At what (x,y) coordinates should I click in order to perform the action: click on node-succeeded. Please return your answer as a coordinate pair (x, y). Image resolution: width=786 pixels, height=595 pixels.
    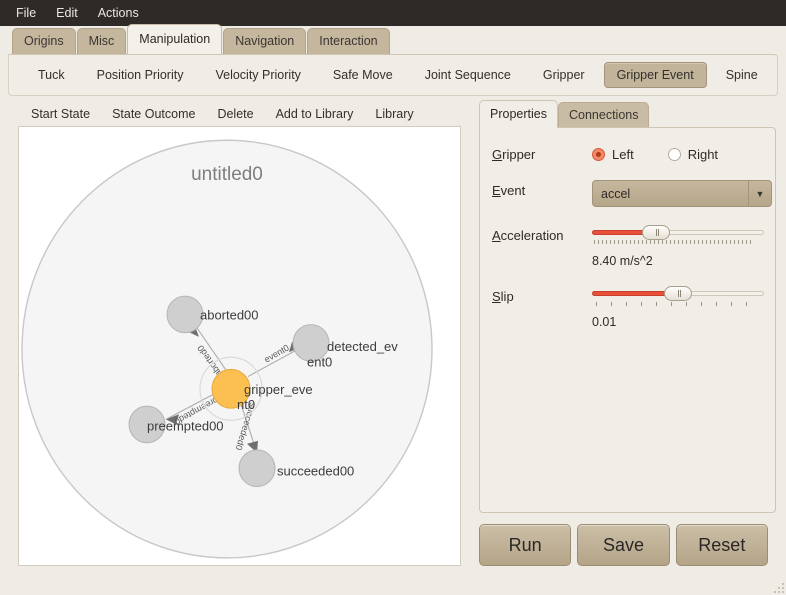
    Looking at the image, I should click on (257, 468).